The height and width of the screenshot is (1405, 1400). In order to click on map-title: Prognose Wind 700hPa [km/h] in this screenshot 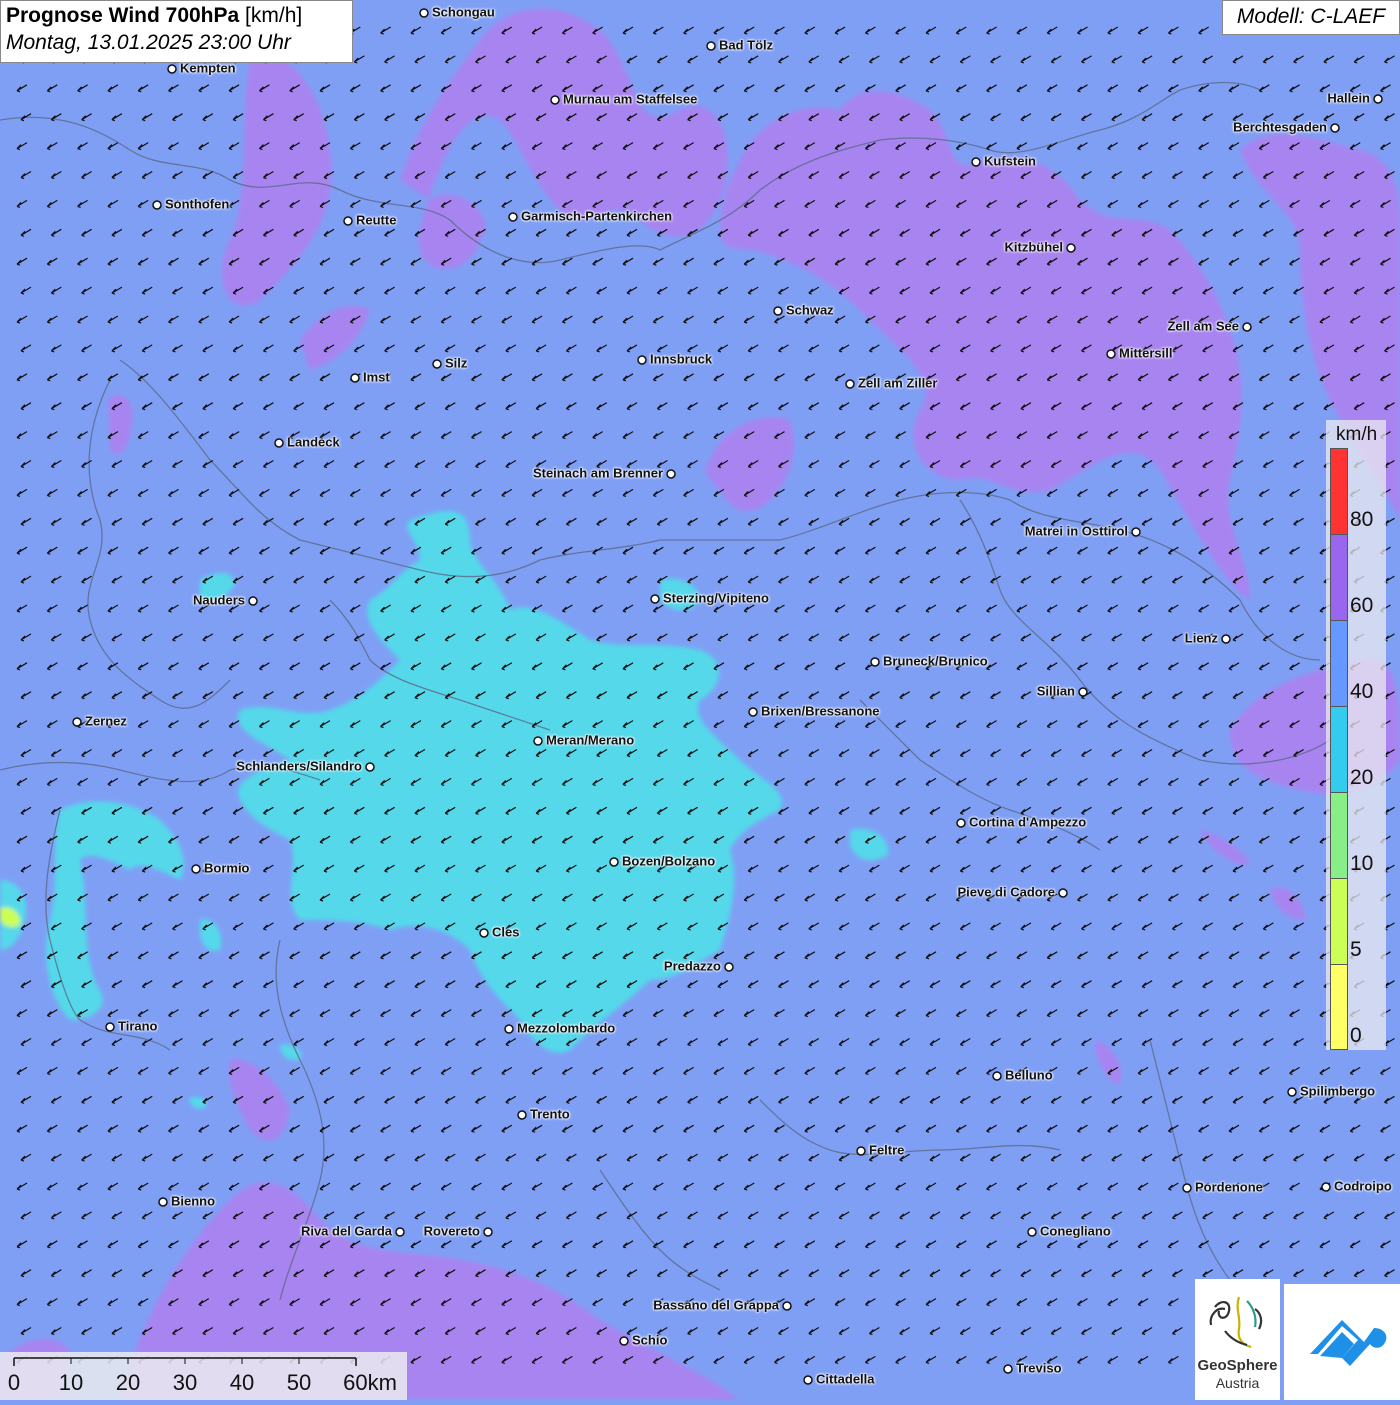, I will do `click(154, 15)`.